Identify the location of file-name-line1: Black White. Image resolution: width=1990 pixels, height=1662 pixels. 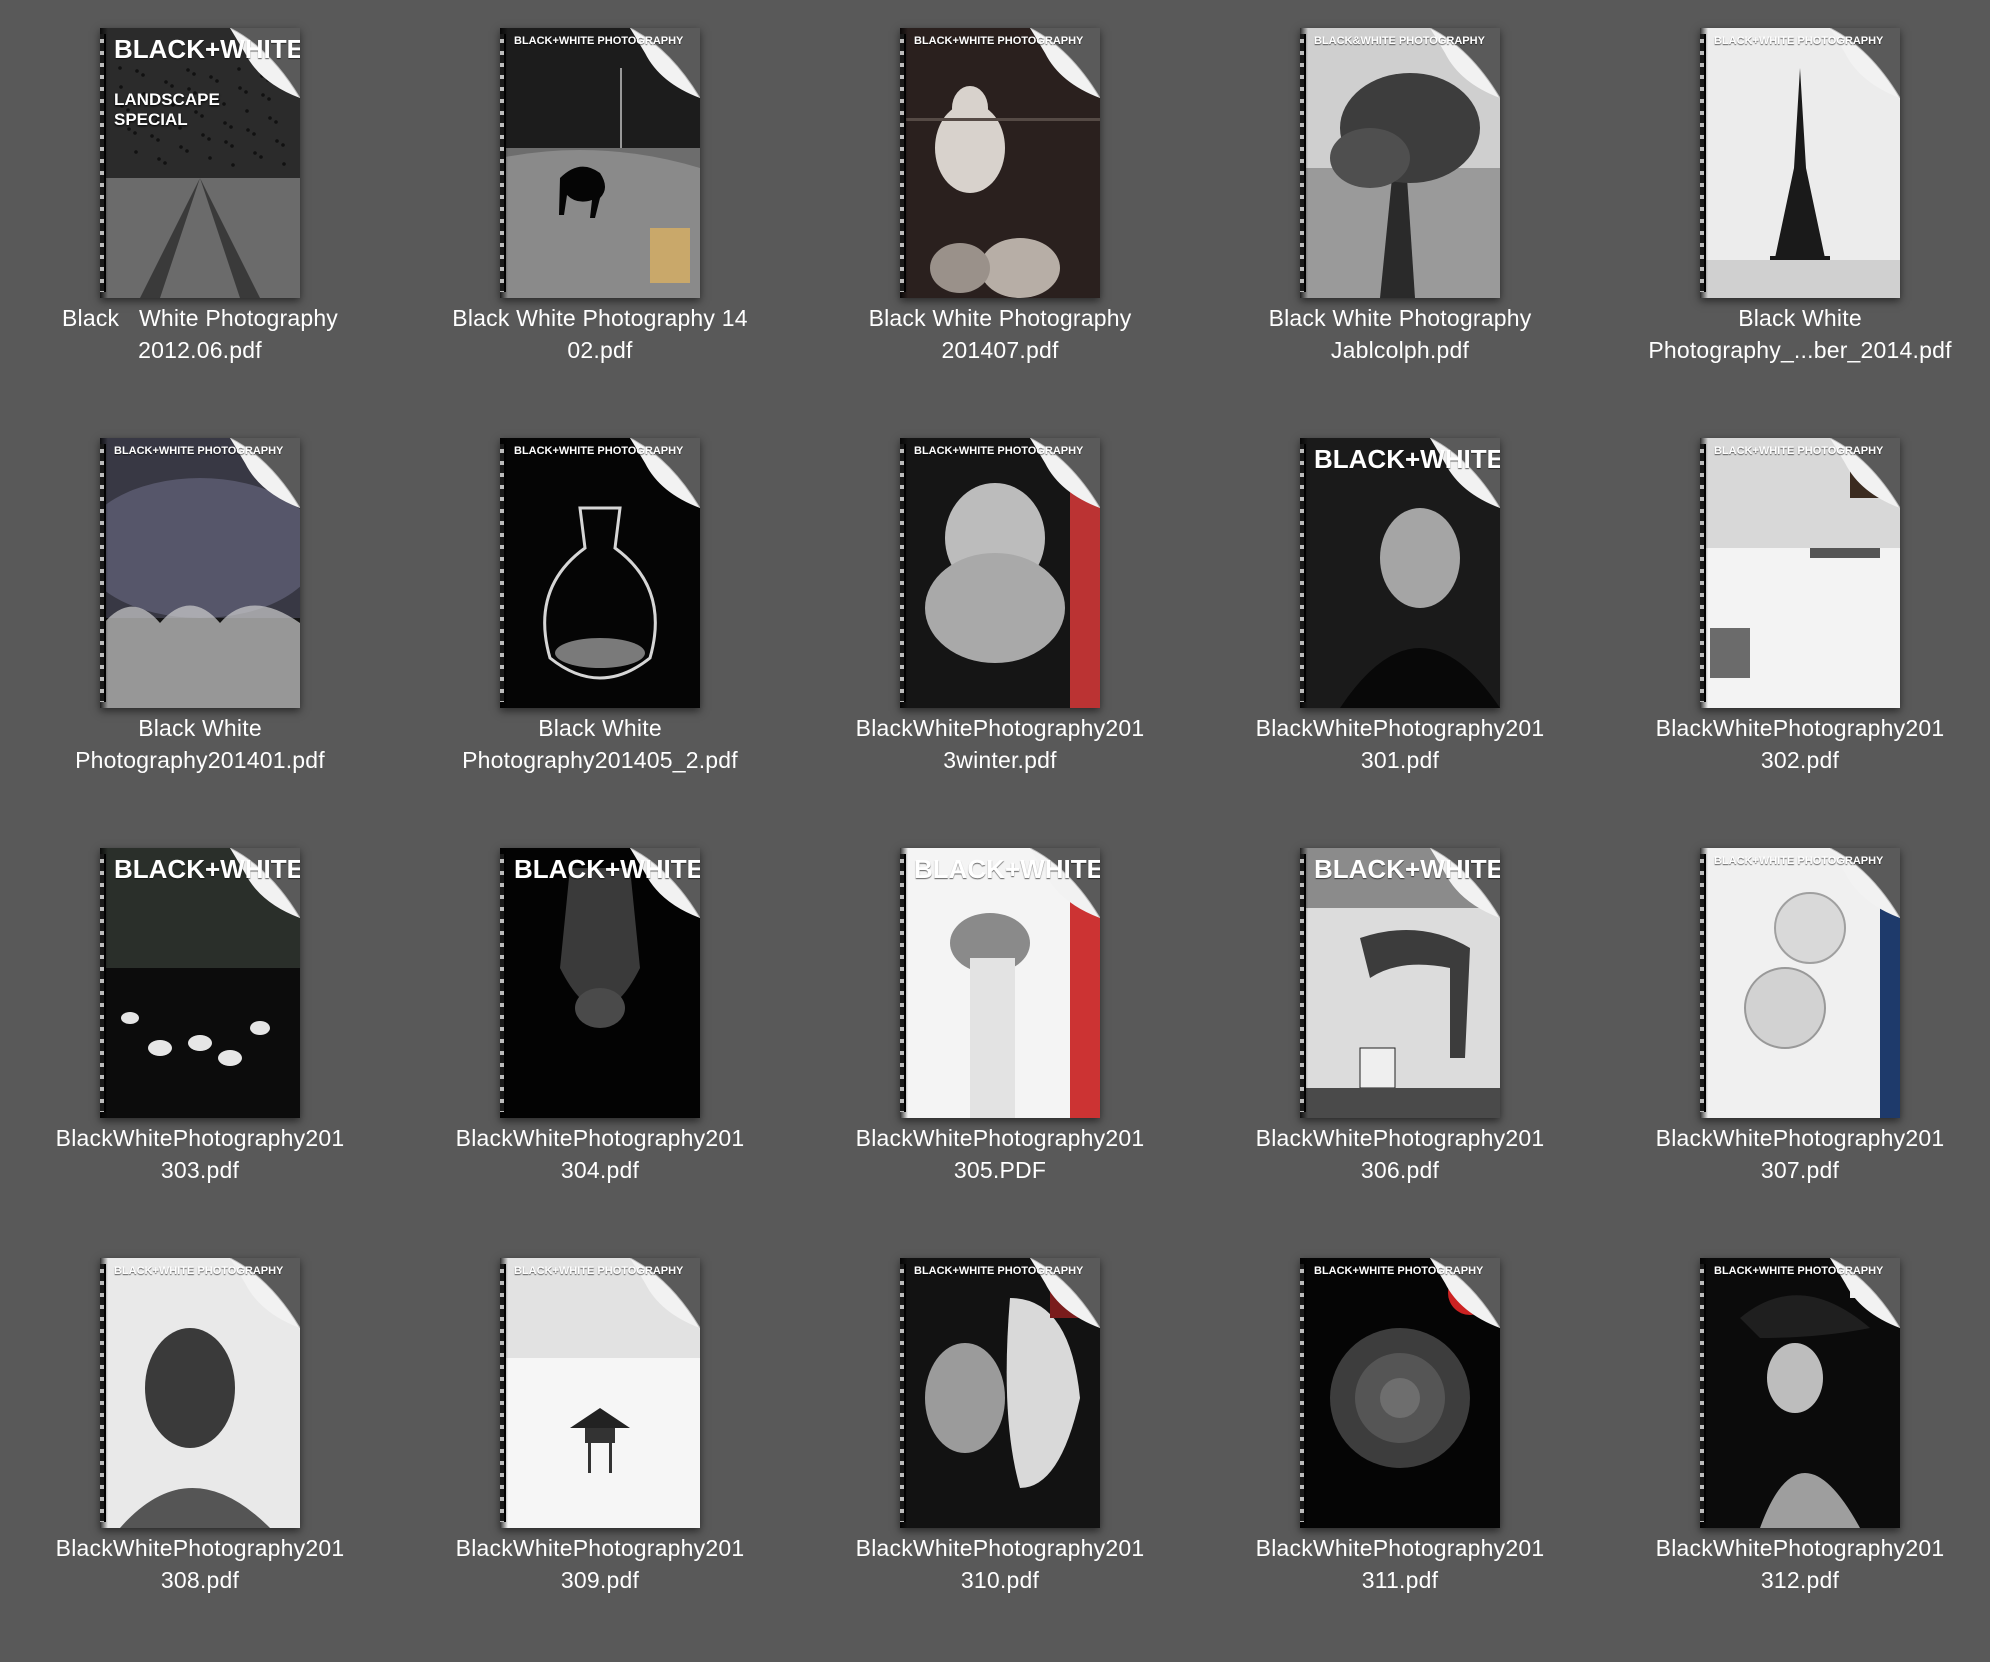
(1800, 318).